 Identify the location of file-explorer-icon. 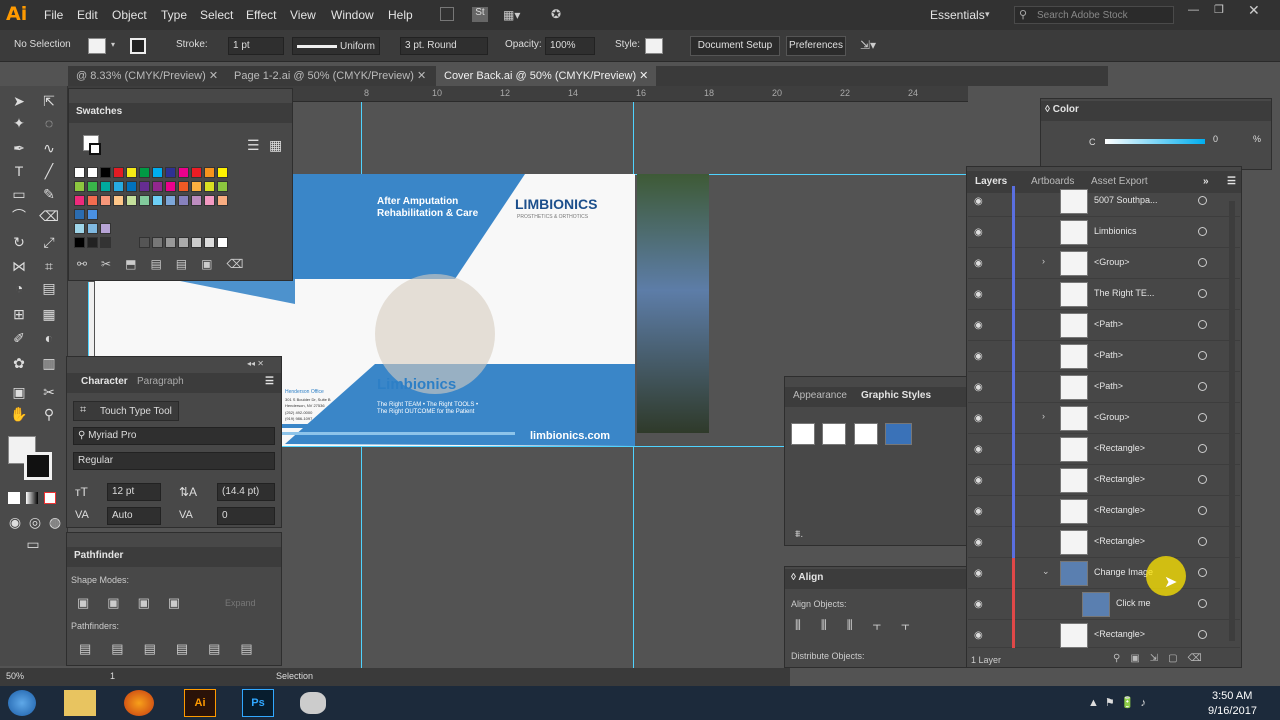
(80, 703).